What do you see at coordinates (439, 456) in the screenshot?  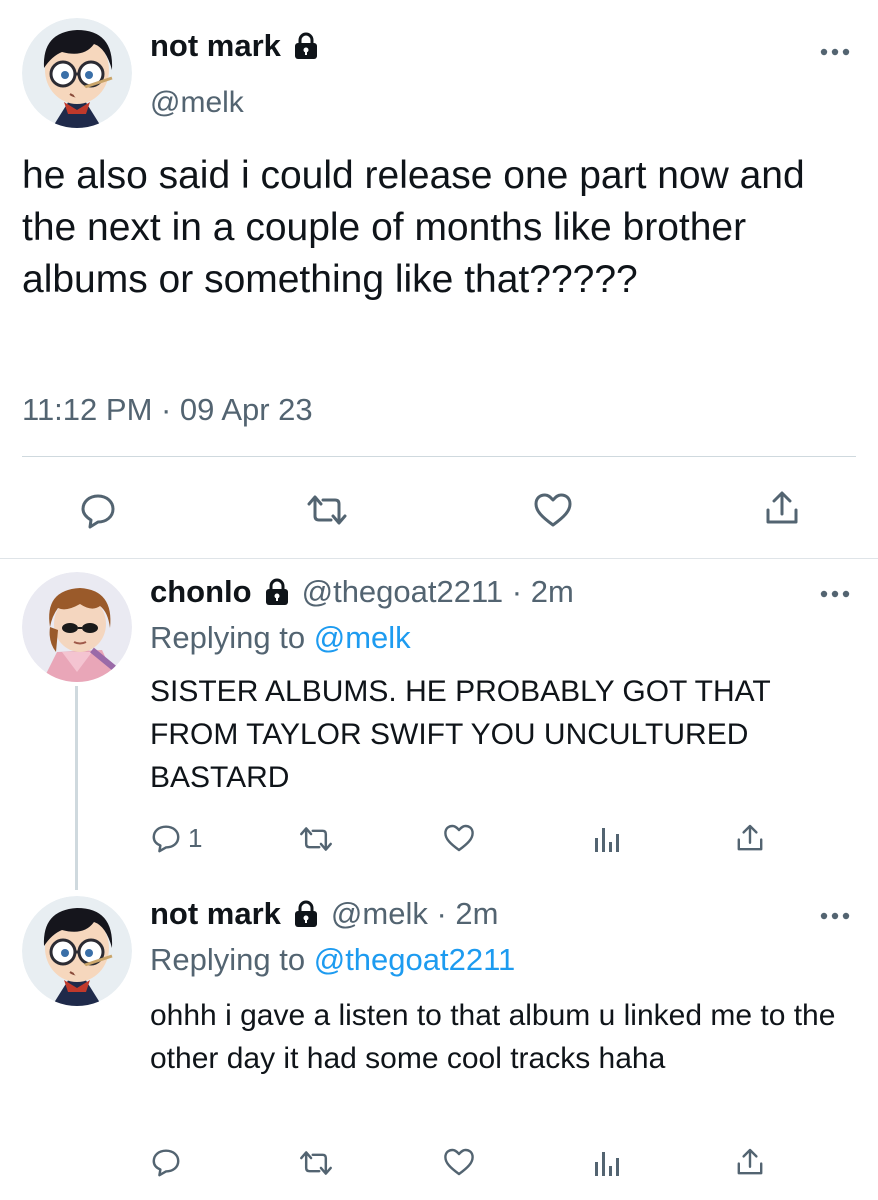 I see `divider` at bounding box center [439, 456].